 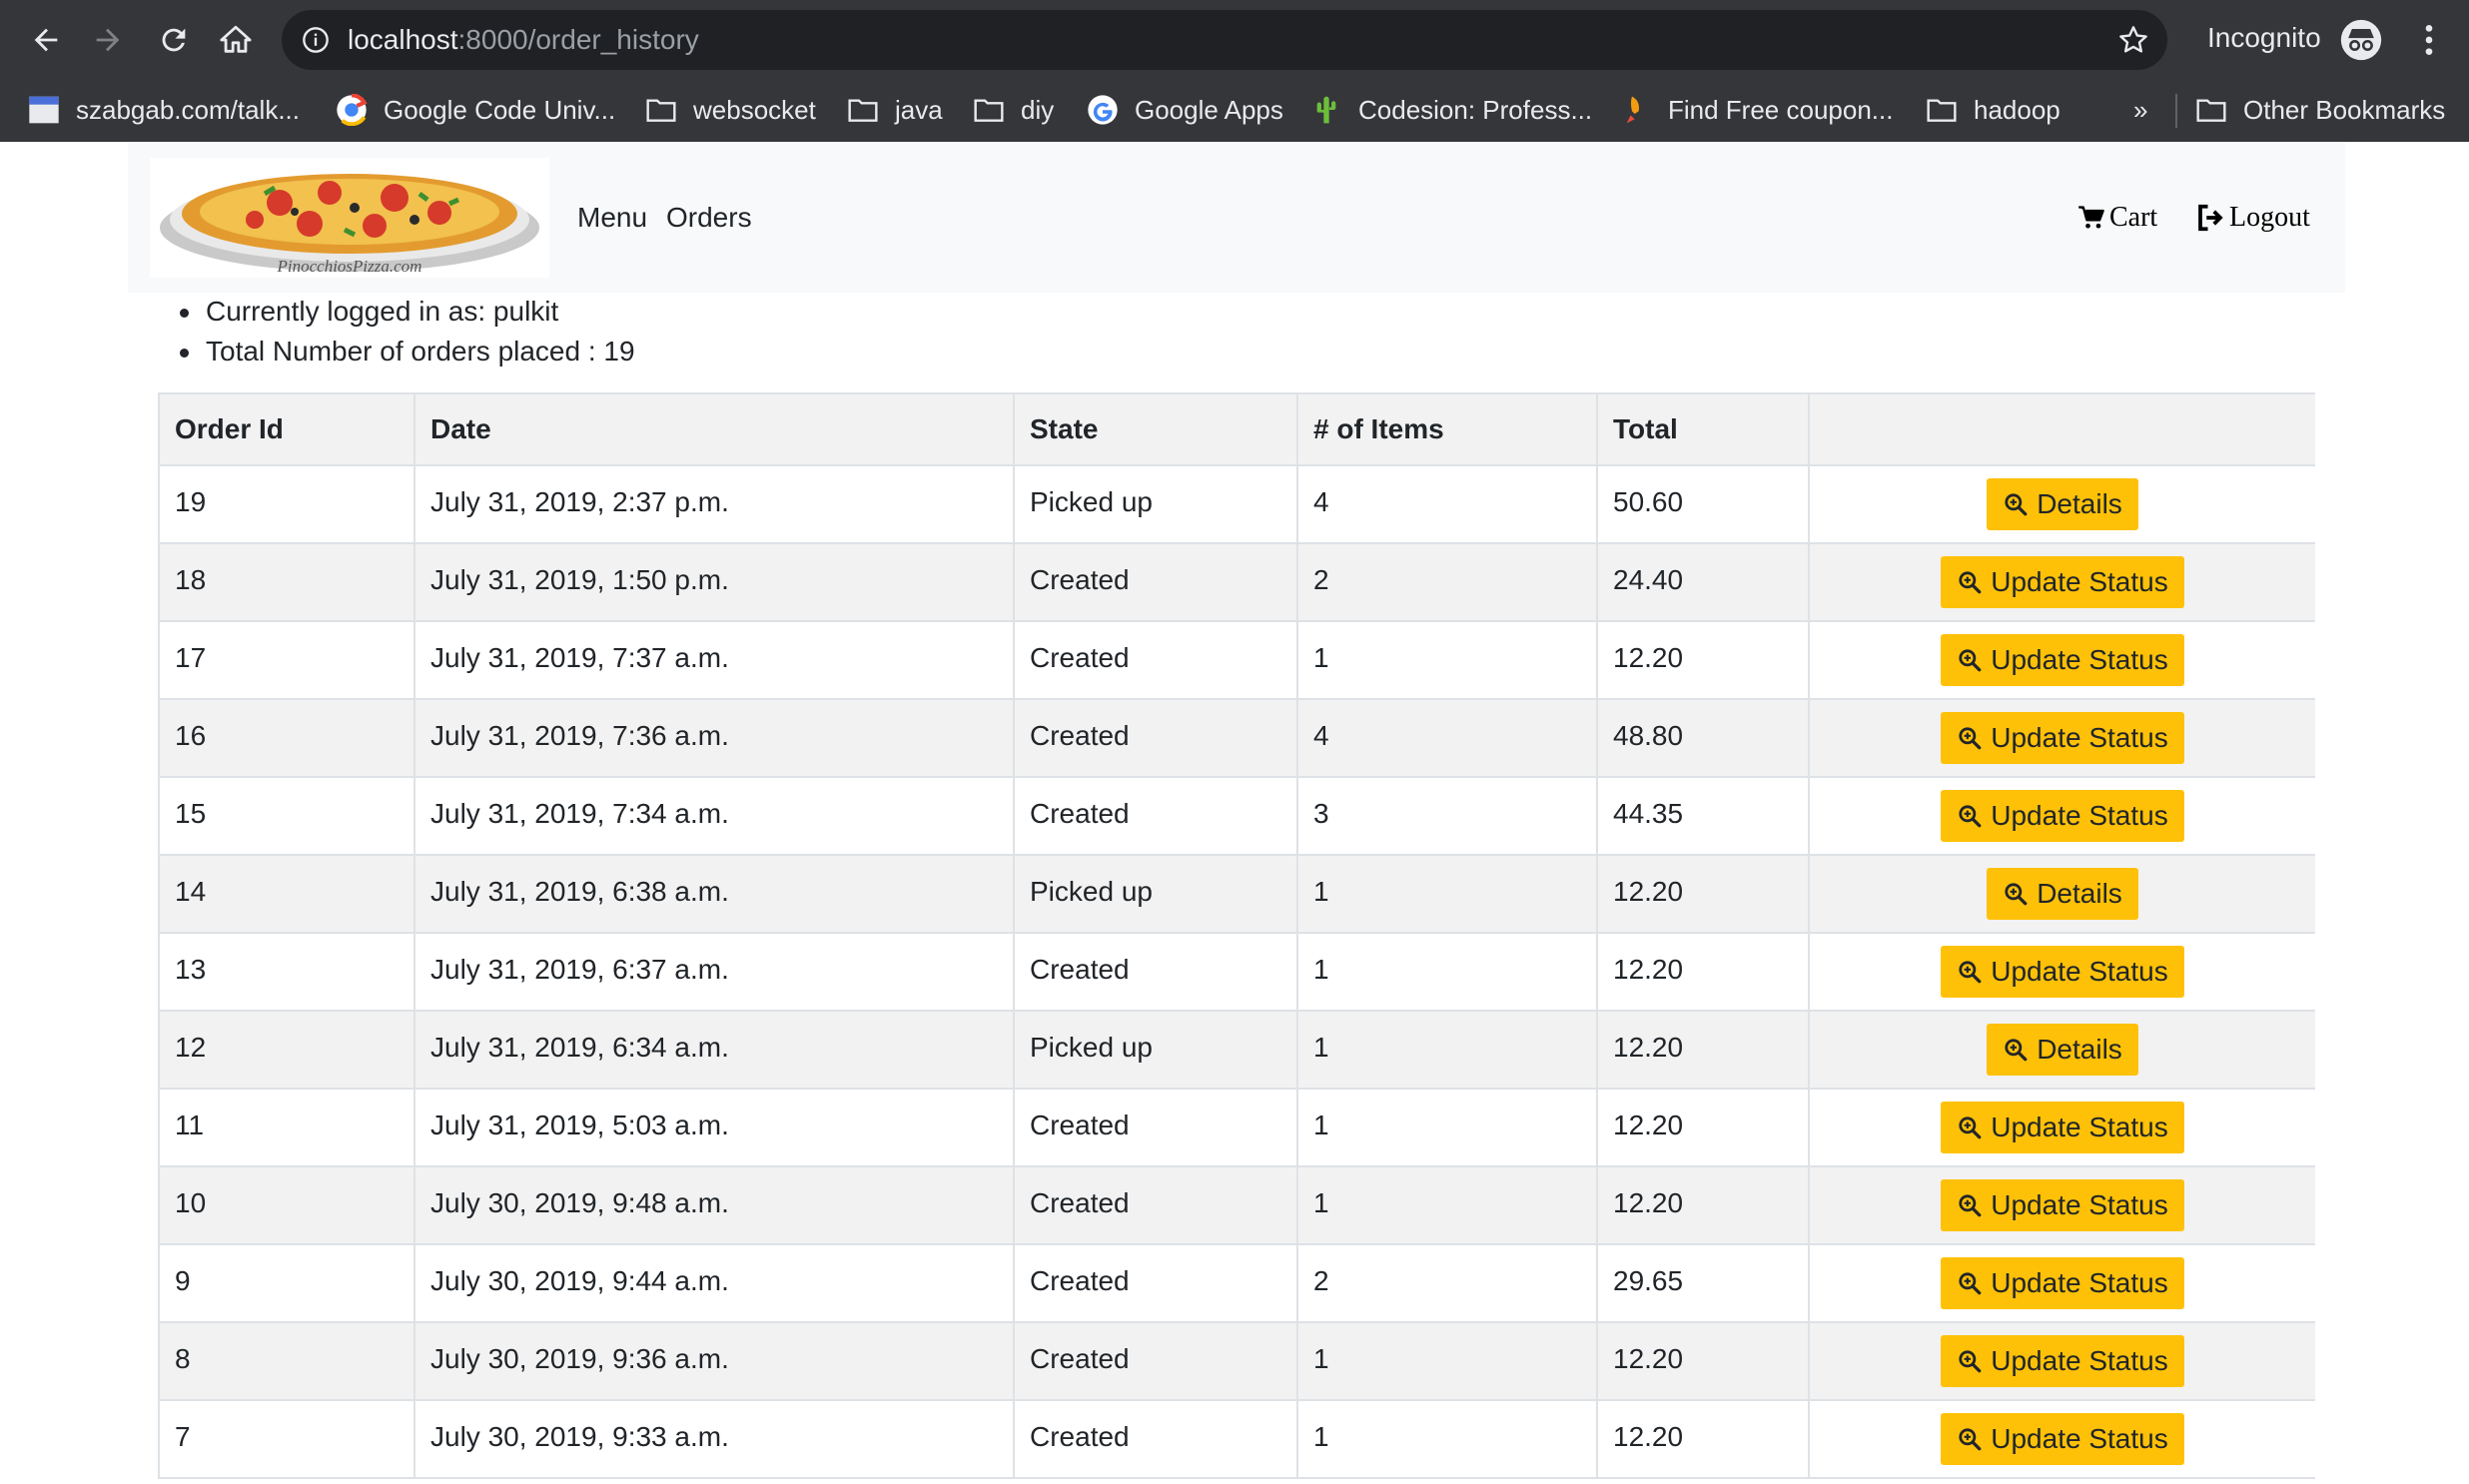 What do you see at coordinates (754, 110) in the screenshot?
I see `bookmark-label: websocket` at bounding box center [754, 110].